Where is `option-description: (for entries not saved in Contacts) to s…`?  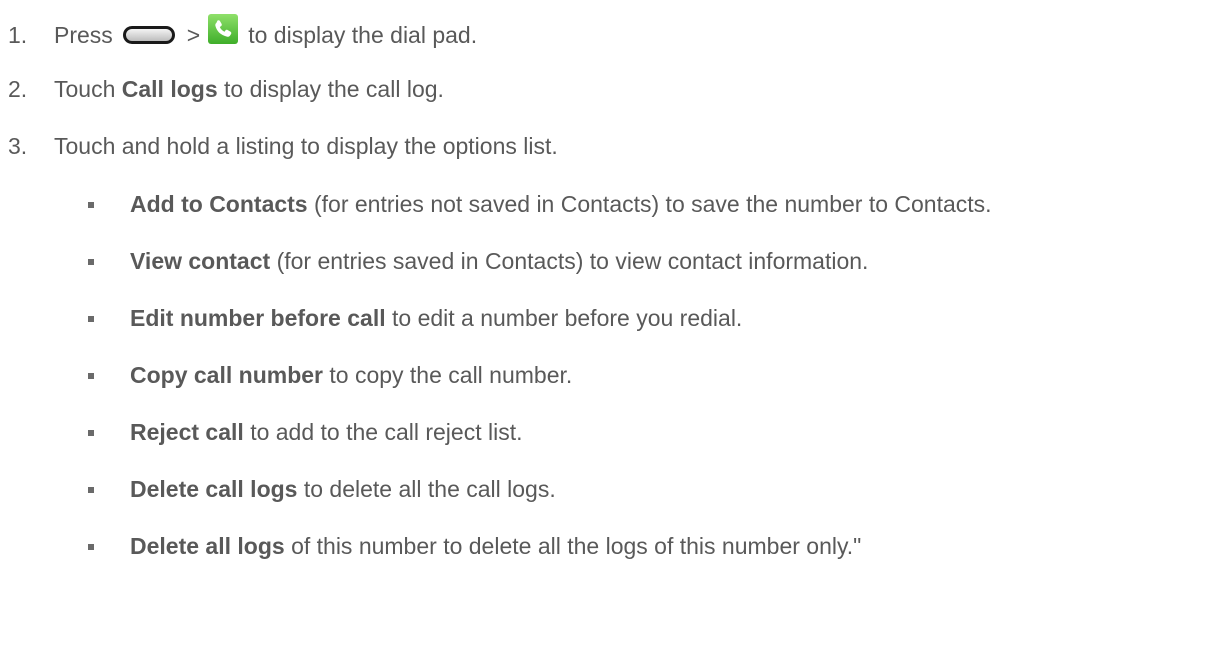 option-description: (for entries not saved in Contacts) to s… is located at coordinates (653, 204).